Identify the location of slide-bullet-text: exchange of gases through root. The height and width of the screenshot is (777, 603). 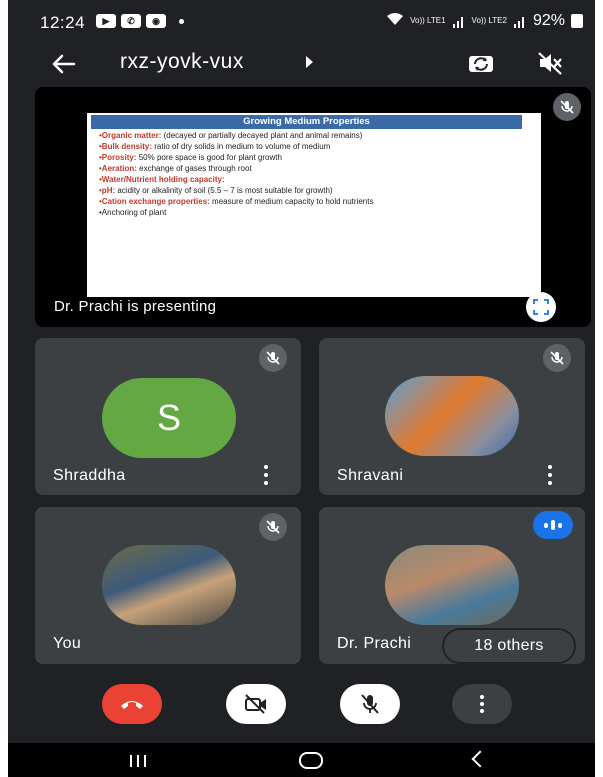
(194, 168).